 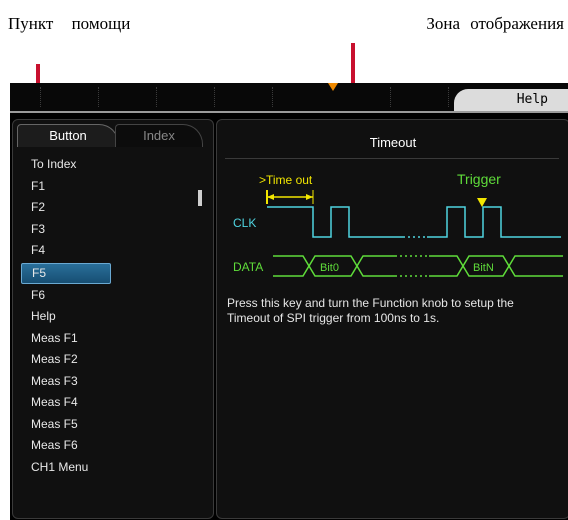 What do you see at coordinates (117, 230) in the screenshot?
I see `list-item: F3` at bounding box center [117, 230].